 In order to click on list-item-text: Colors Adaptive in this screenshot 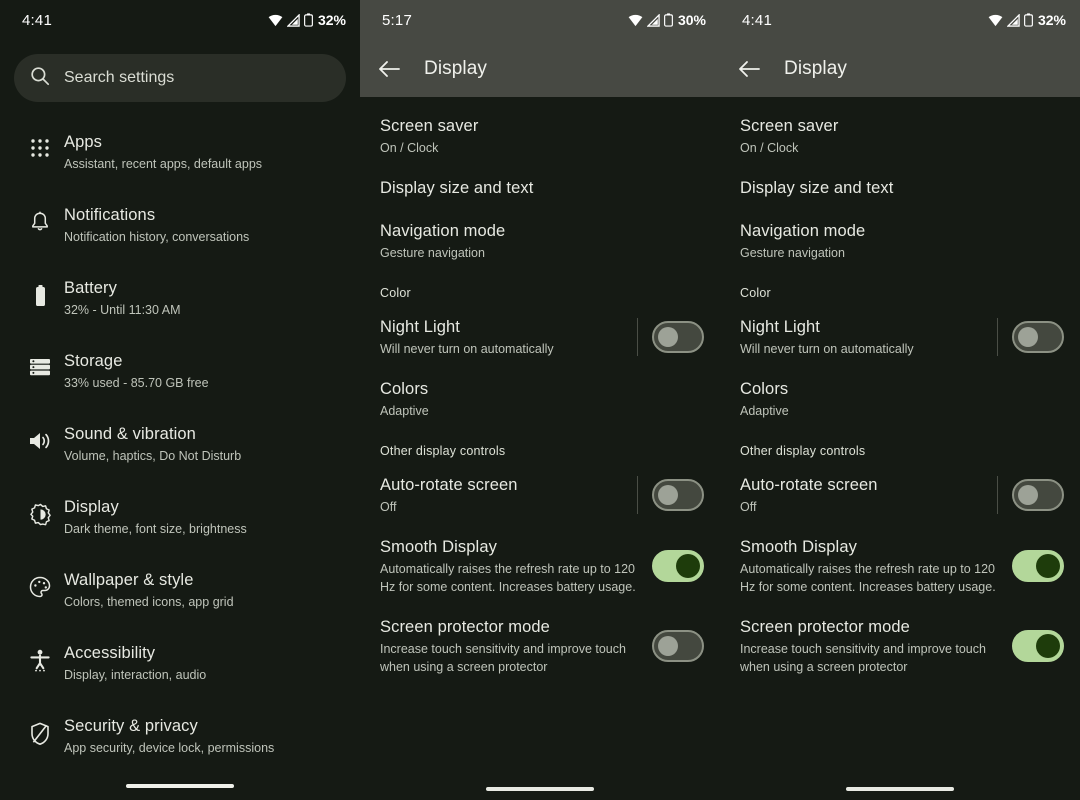, I will do `click(542, 399)`.